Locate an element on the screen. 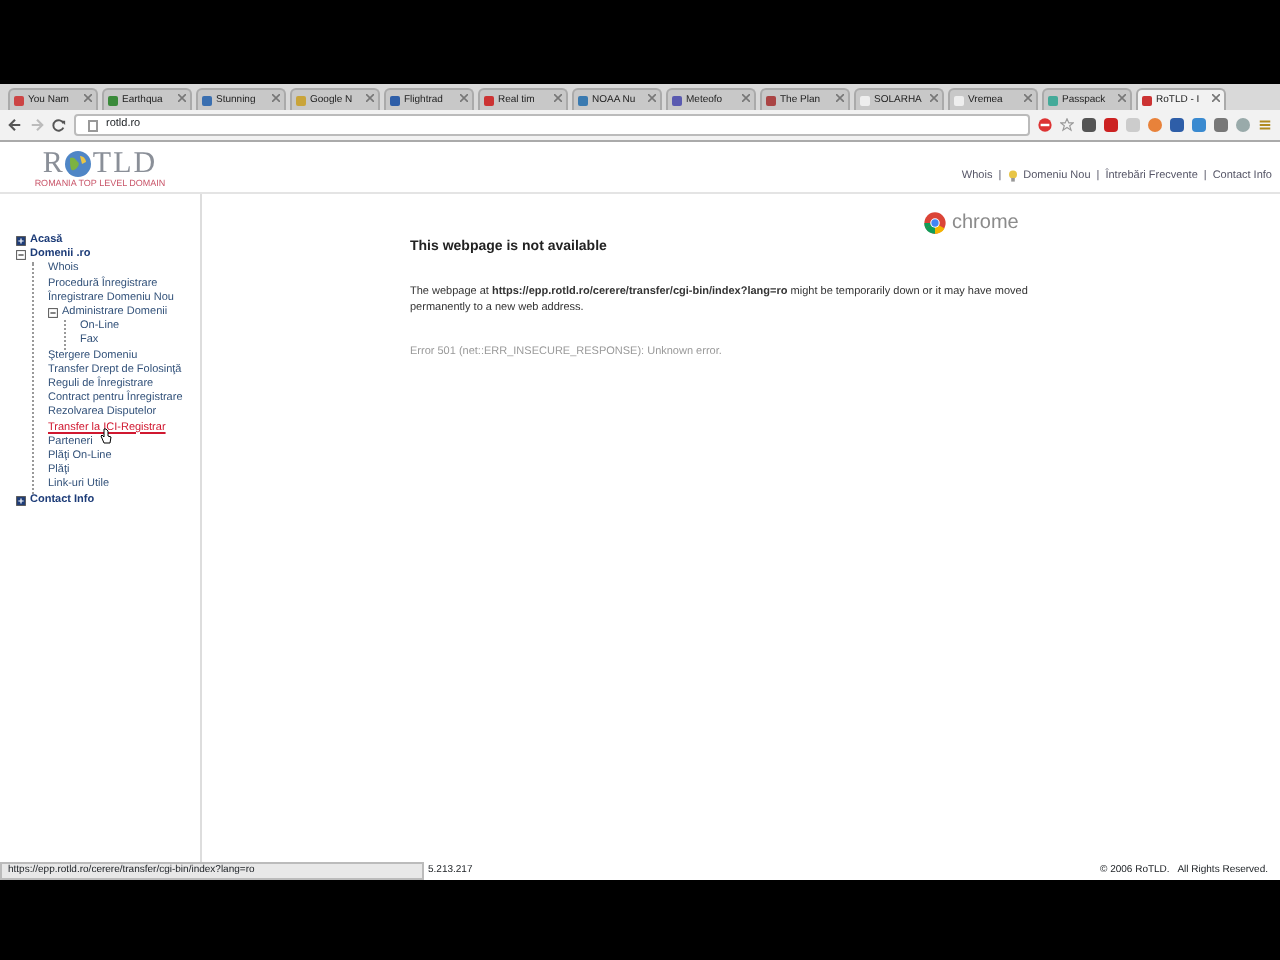 The width and height of the screenshot is (1280, 960). stop-sign-icon is located at coordinates (1045, 125).